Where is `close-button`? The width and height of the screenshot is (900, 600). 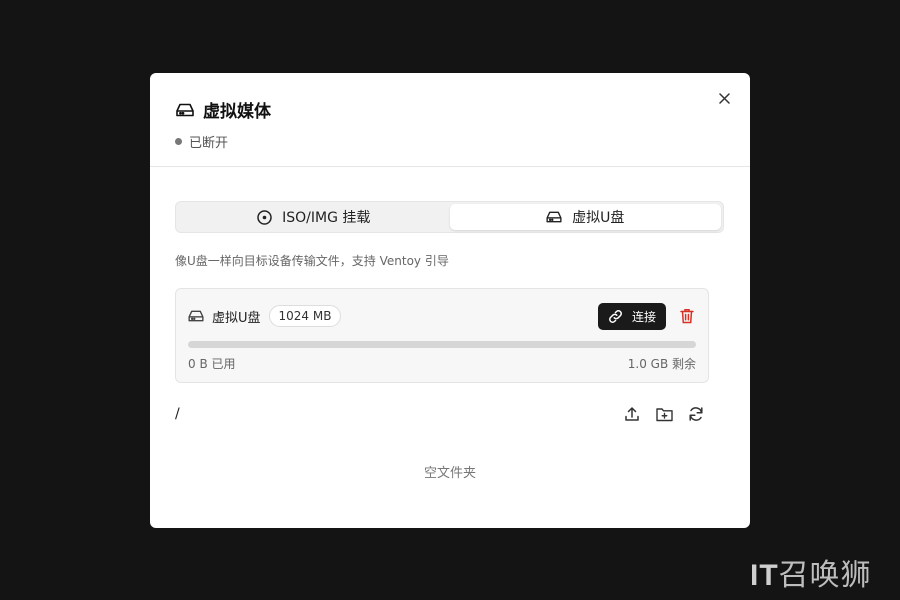 close-button is located at coordinates (724, 98).